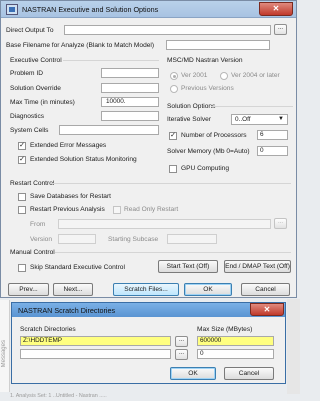 The height and width of the screenshot is (401, 320). I want to click on ok-button: OK, so click(208, 289).